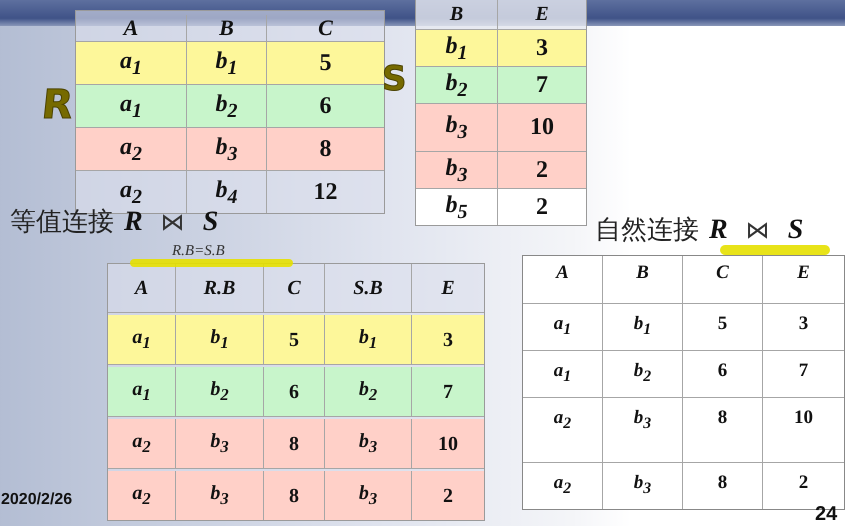 This screenshot has width=845, height=526. I want to click on heading-text: 等值连接, so click(62, 222).